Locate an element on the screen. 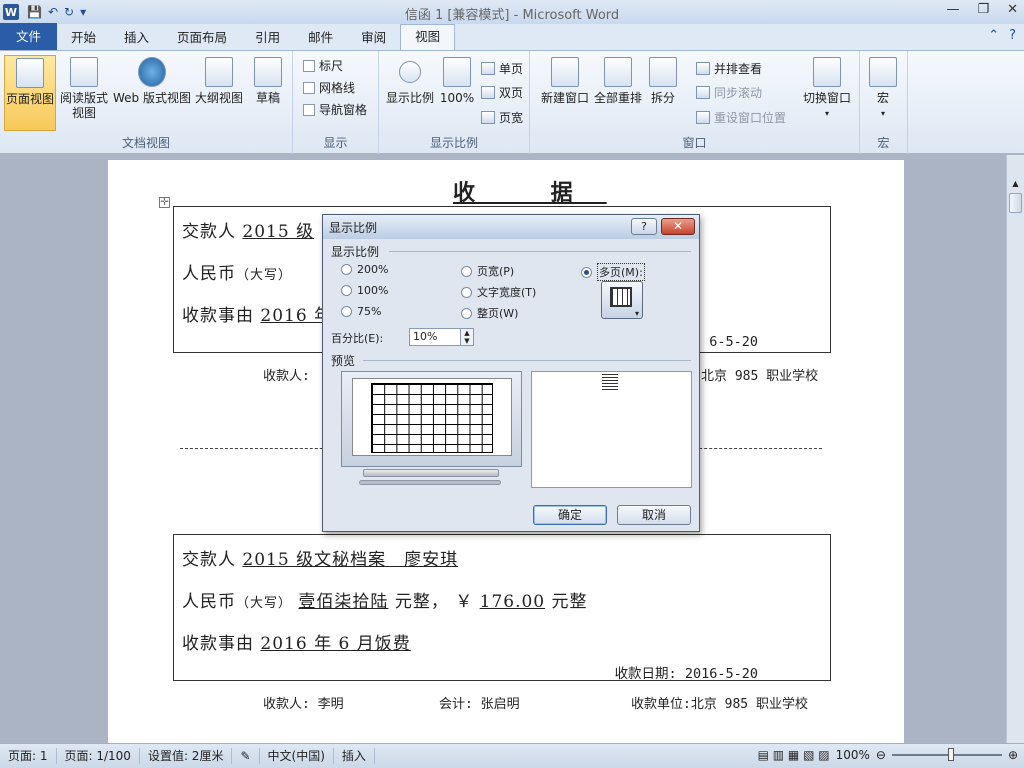  close-window-icon: ✕ is located at coordinates (1012, 9).